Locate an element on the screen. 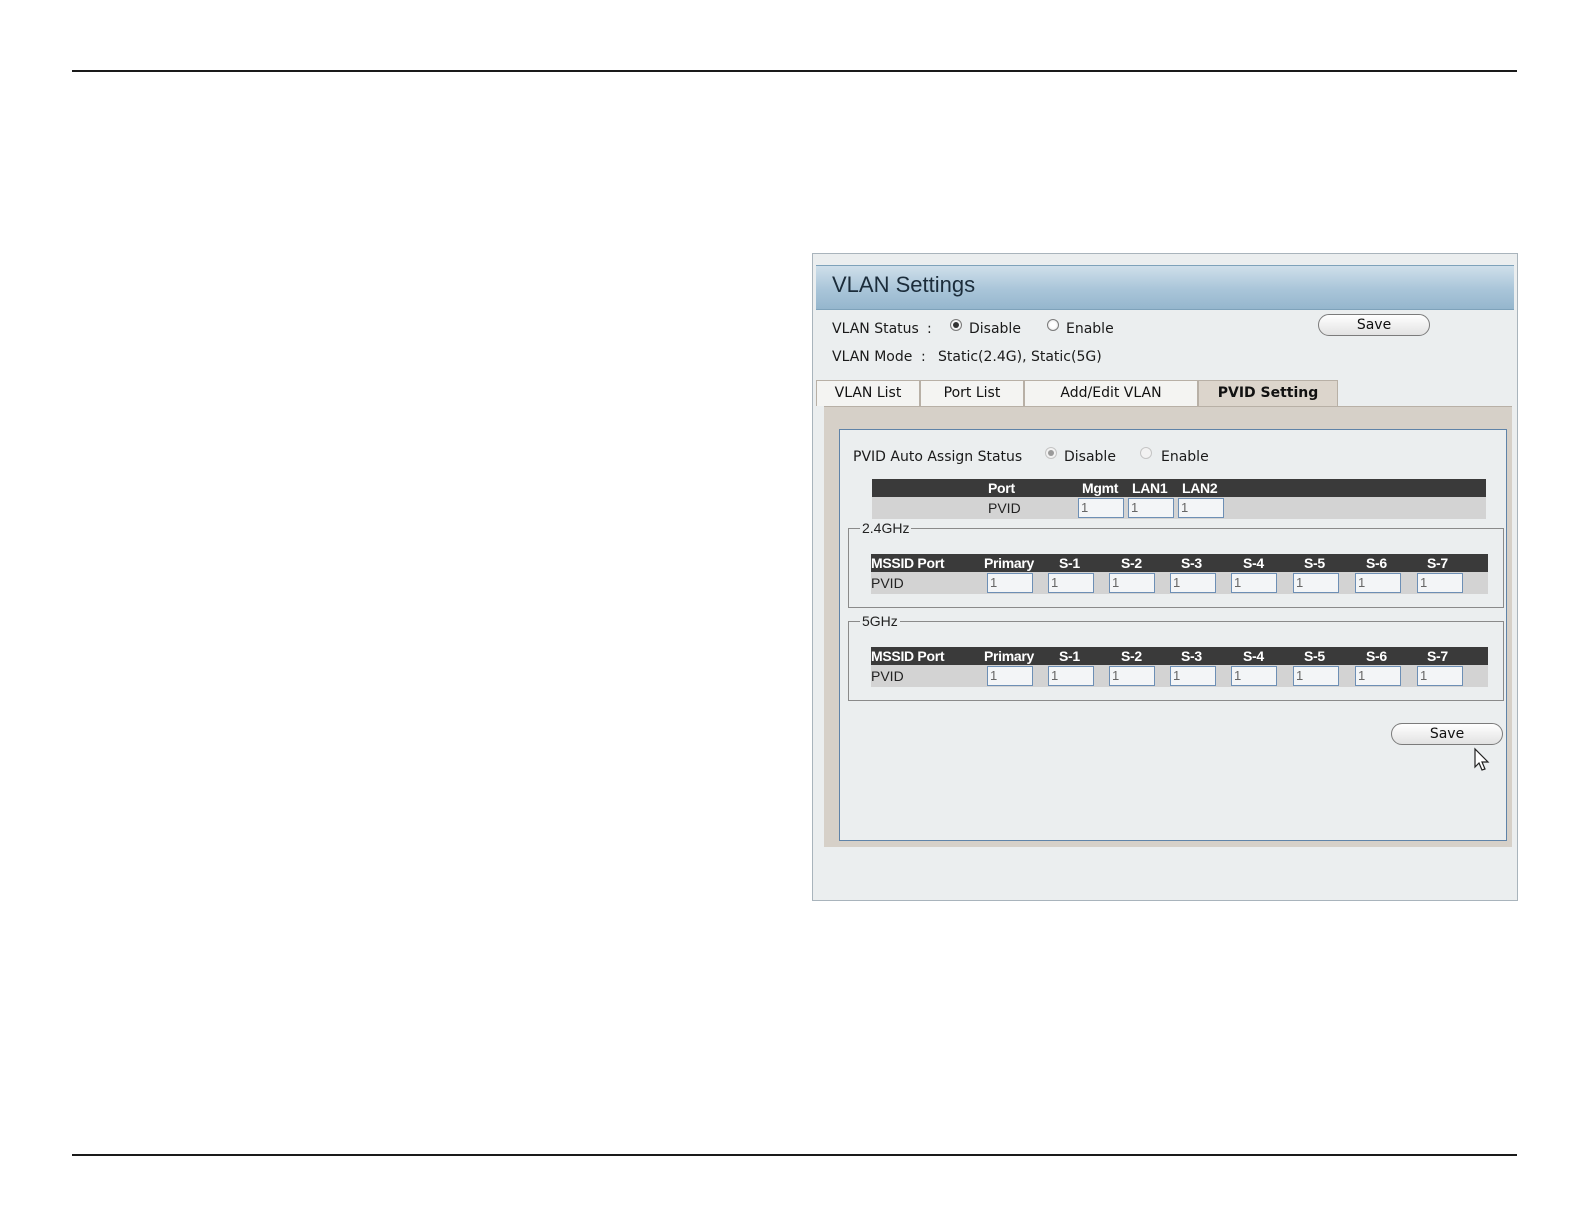 The height and width of the screenshot is (1224, 1584). band-5ghz-pvid-input-s1: 1 is located at coordinates (1071, 676).